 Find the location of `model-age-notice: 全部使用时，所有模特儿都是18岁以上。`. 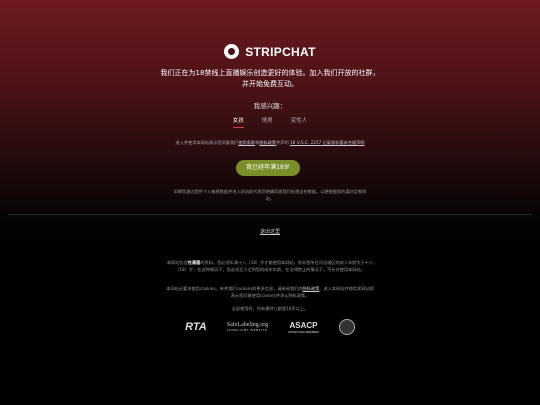

model-age-notice: 全部使用时，所有模特儿都是18岁以上。 is located at coordinates (270, 308).